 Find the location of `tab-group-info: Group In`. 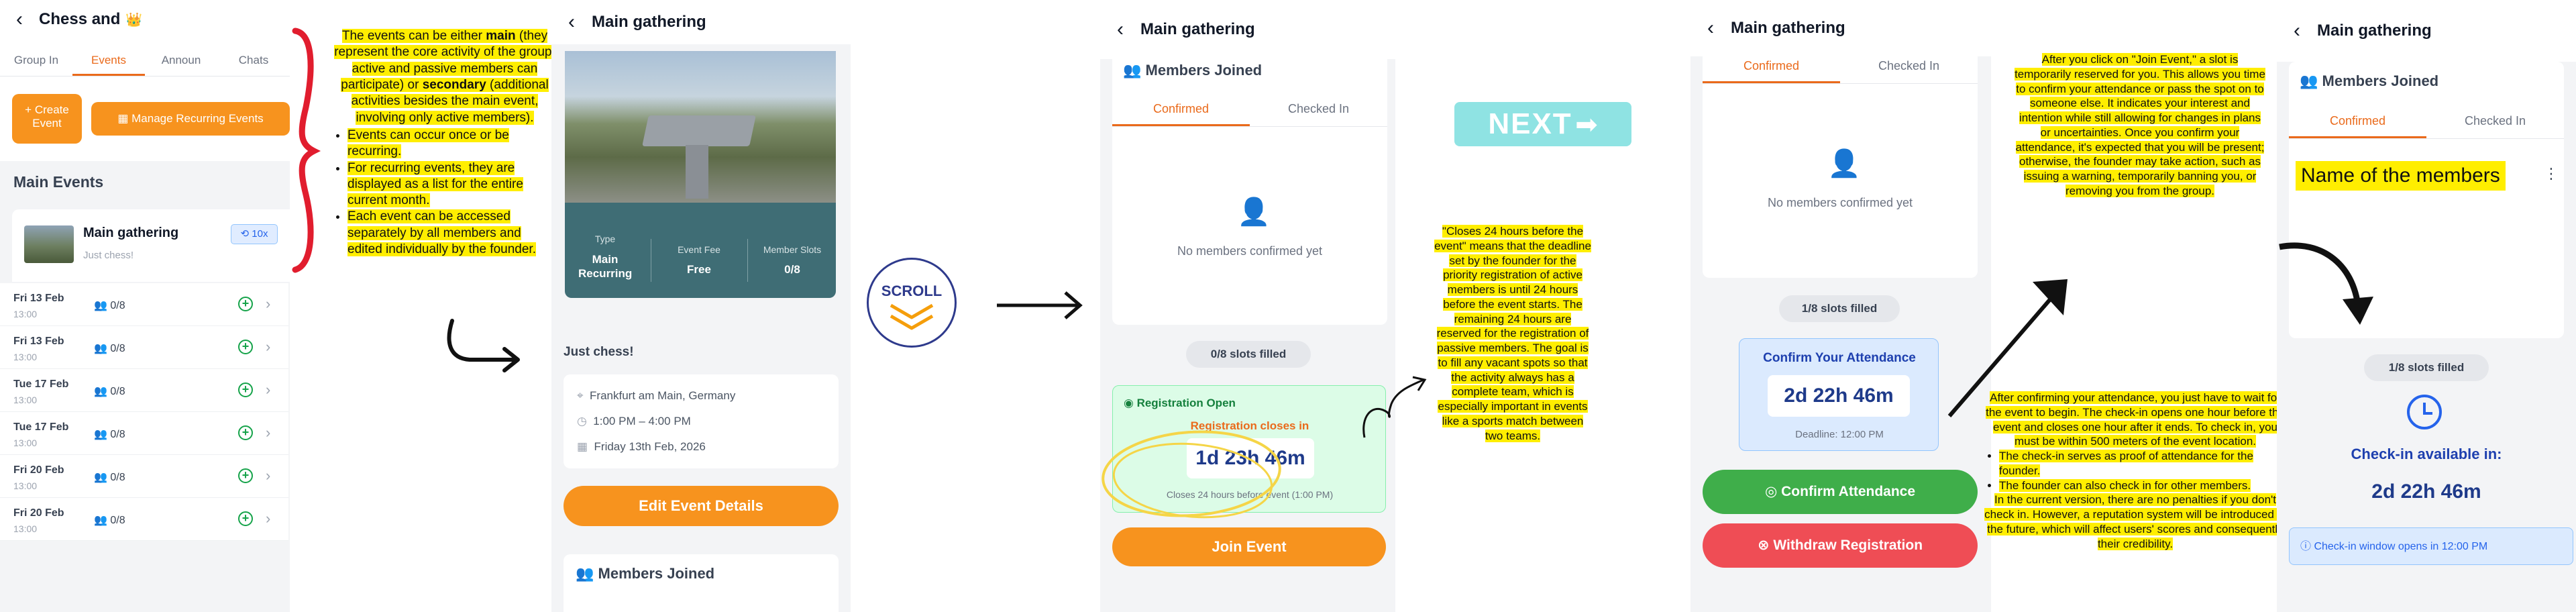

tab-group-info: Group In is located at coordinates (36, 57).